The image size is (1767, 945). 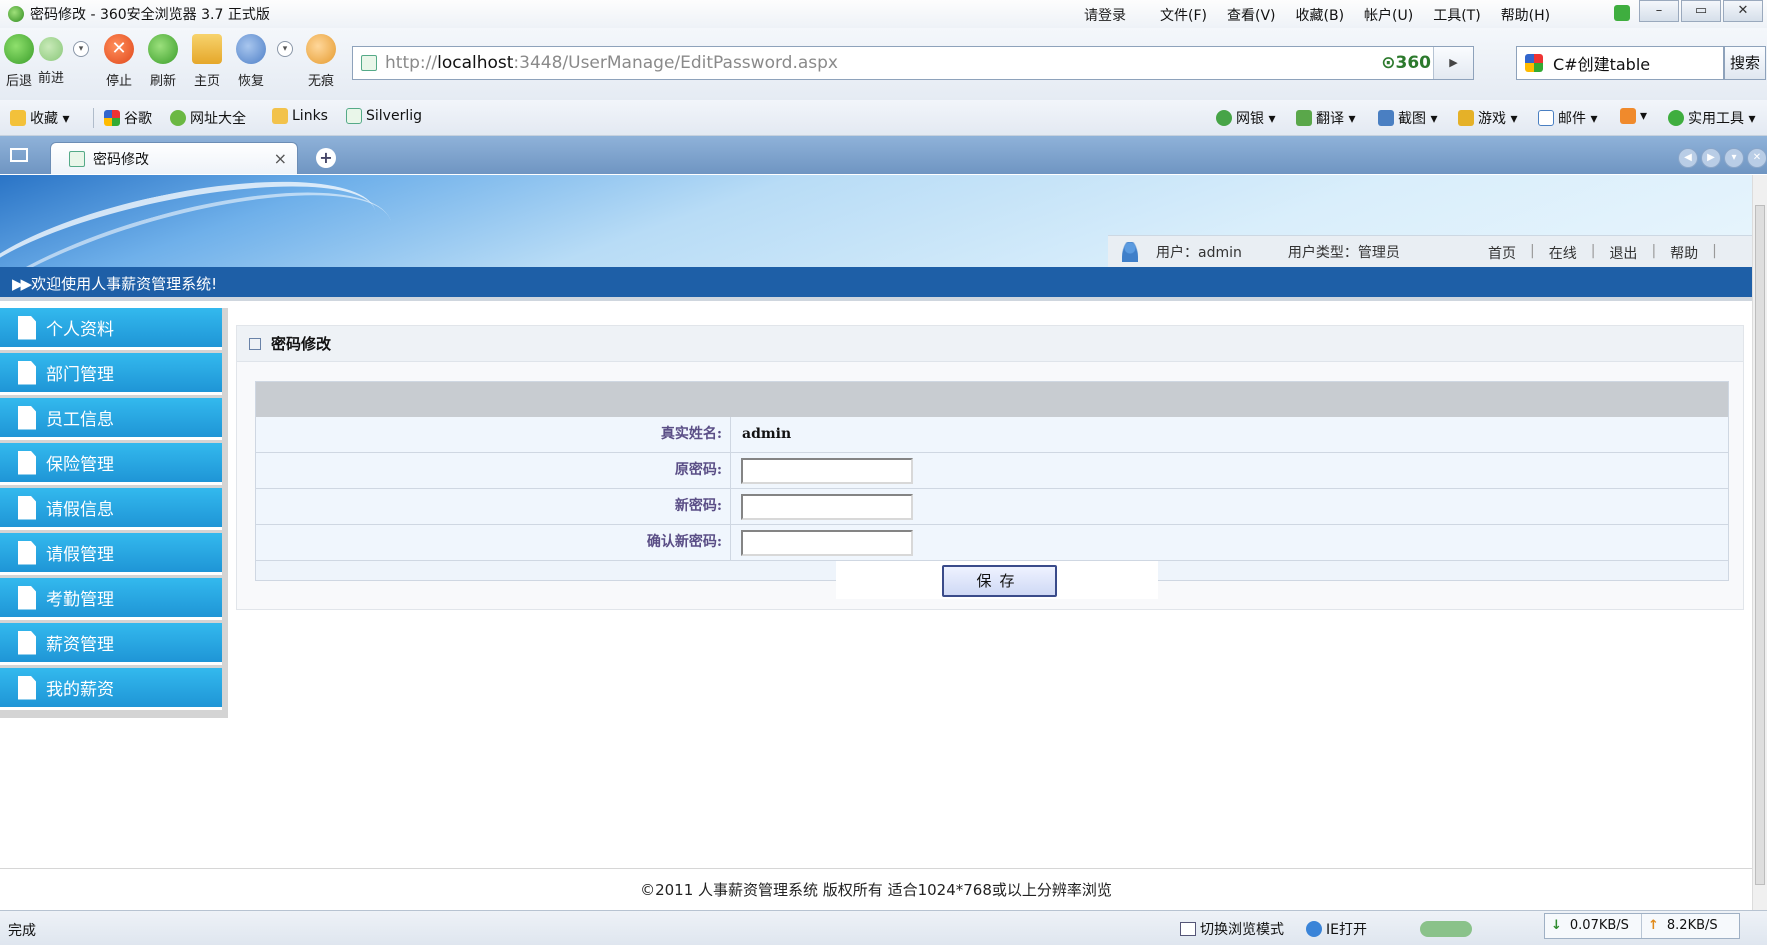 What do you see at coordinates (992, 471) in the screenshot?
I see `form-row-old-password: 原密码:` at bounding box center [992, 471].